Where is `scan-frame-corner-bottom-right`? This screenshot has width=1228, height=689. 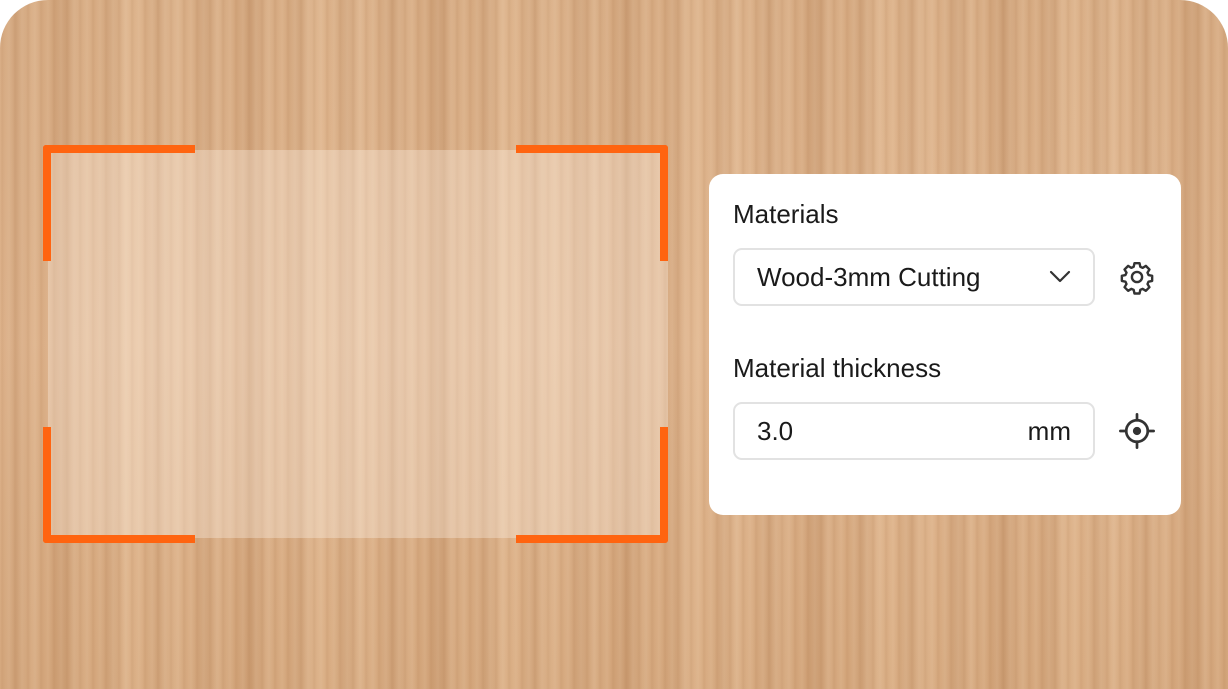 scan-frame-corner-bottom-right is located at coordinates (592, 485).